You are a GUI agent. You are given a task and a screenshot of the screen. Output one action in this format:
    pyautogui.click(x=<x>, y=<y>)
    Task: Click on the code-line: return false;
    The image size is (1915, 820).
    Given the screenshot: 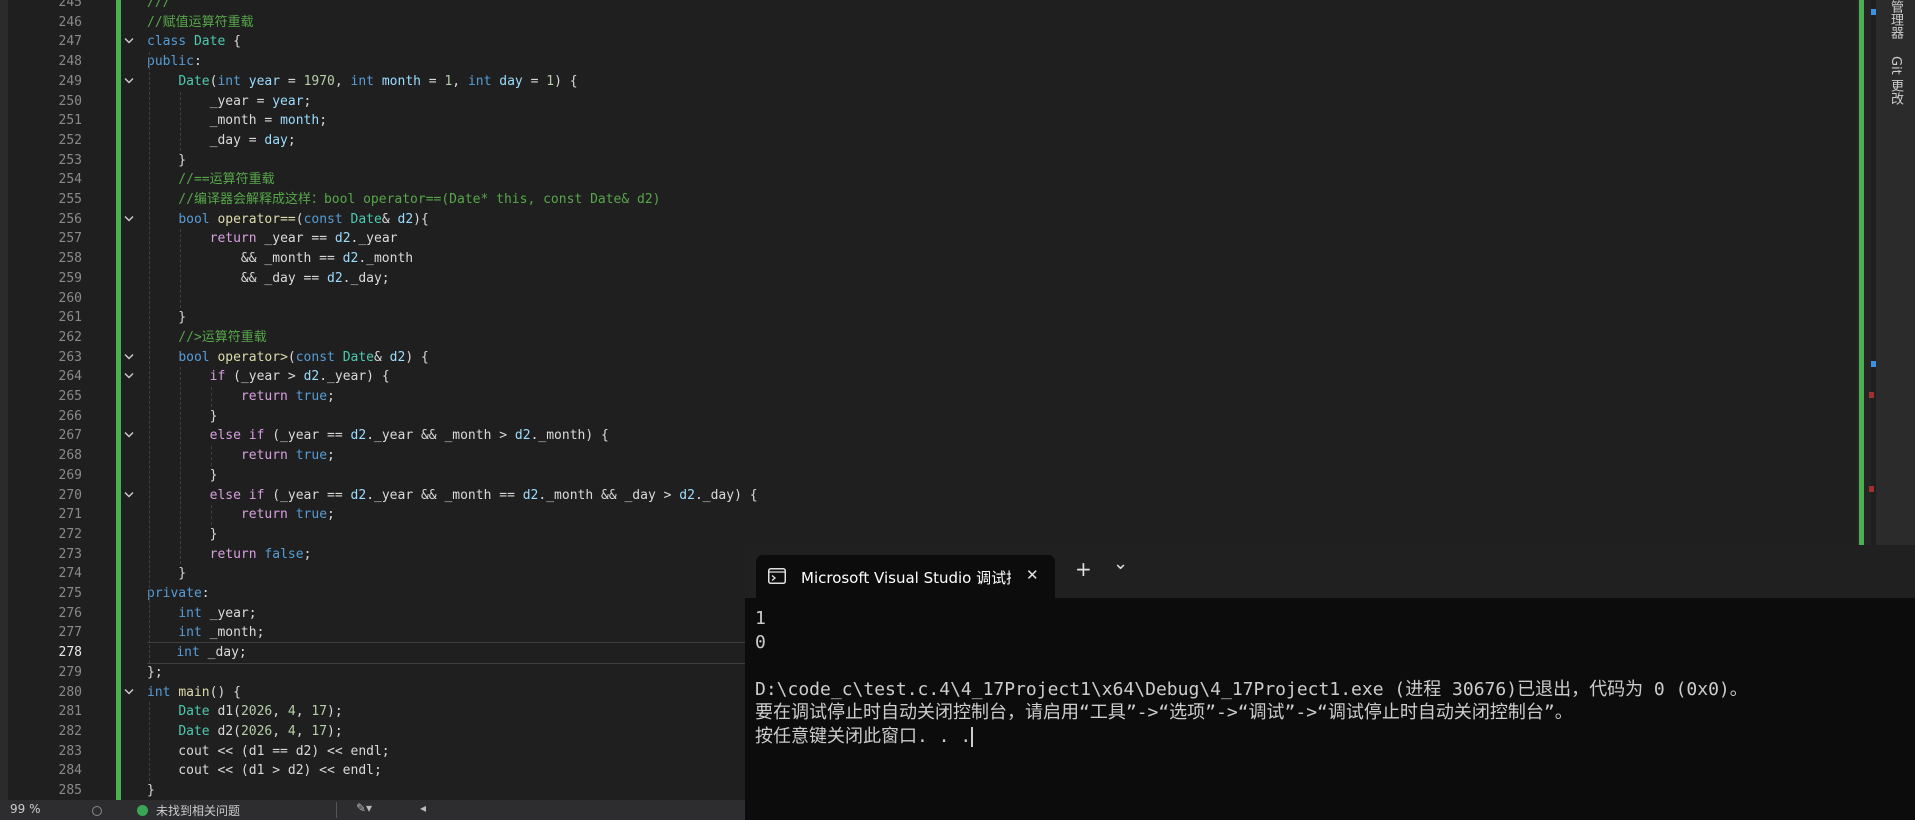 What is the action you would take?
    pyautogui.click(x=229, y=555)
    